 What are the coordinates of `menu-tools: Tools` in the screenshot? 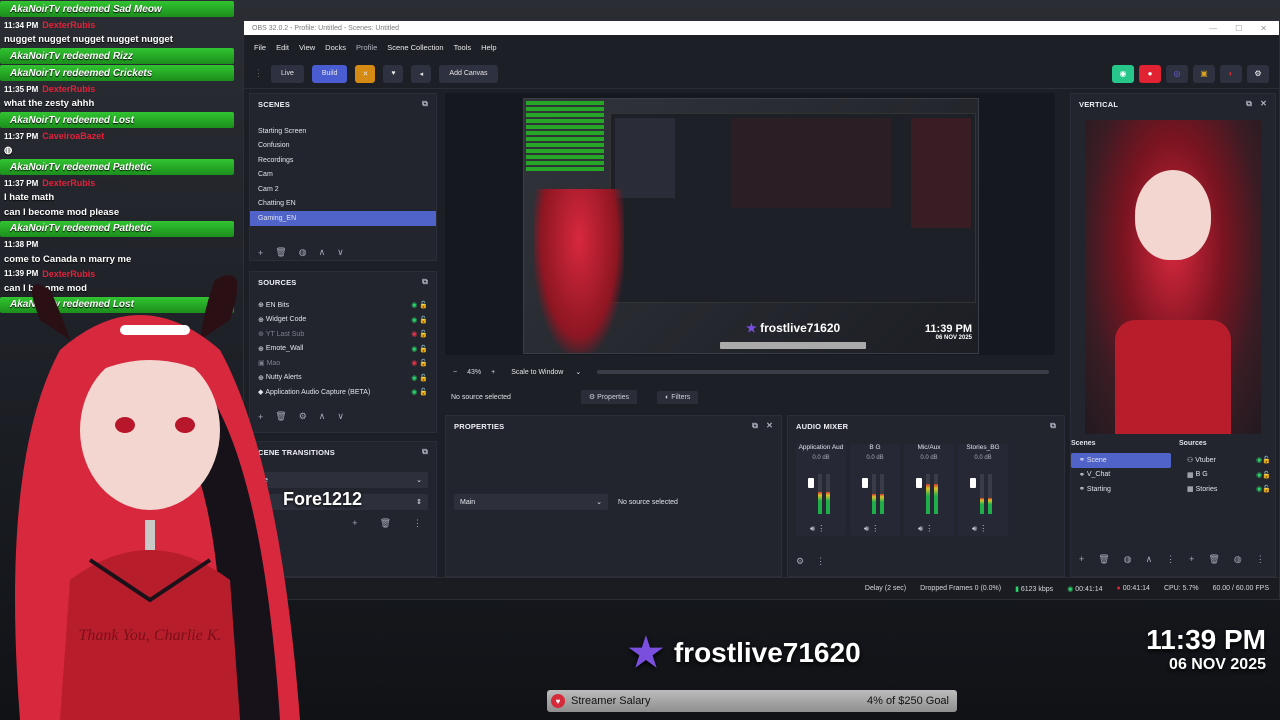 It's located at (463, 47).